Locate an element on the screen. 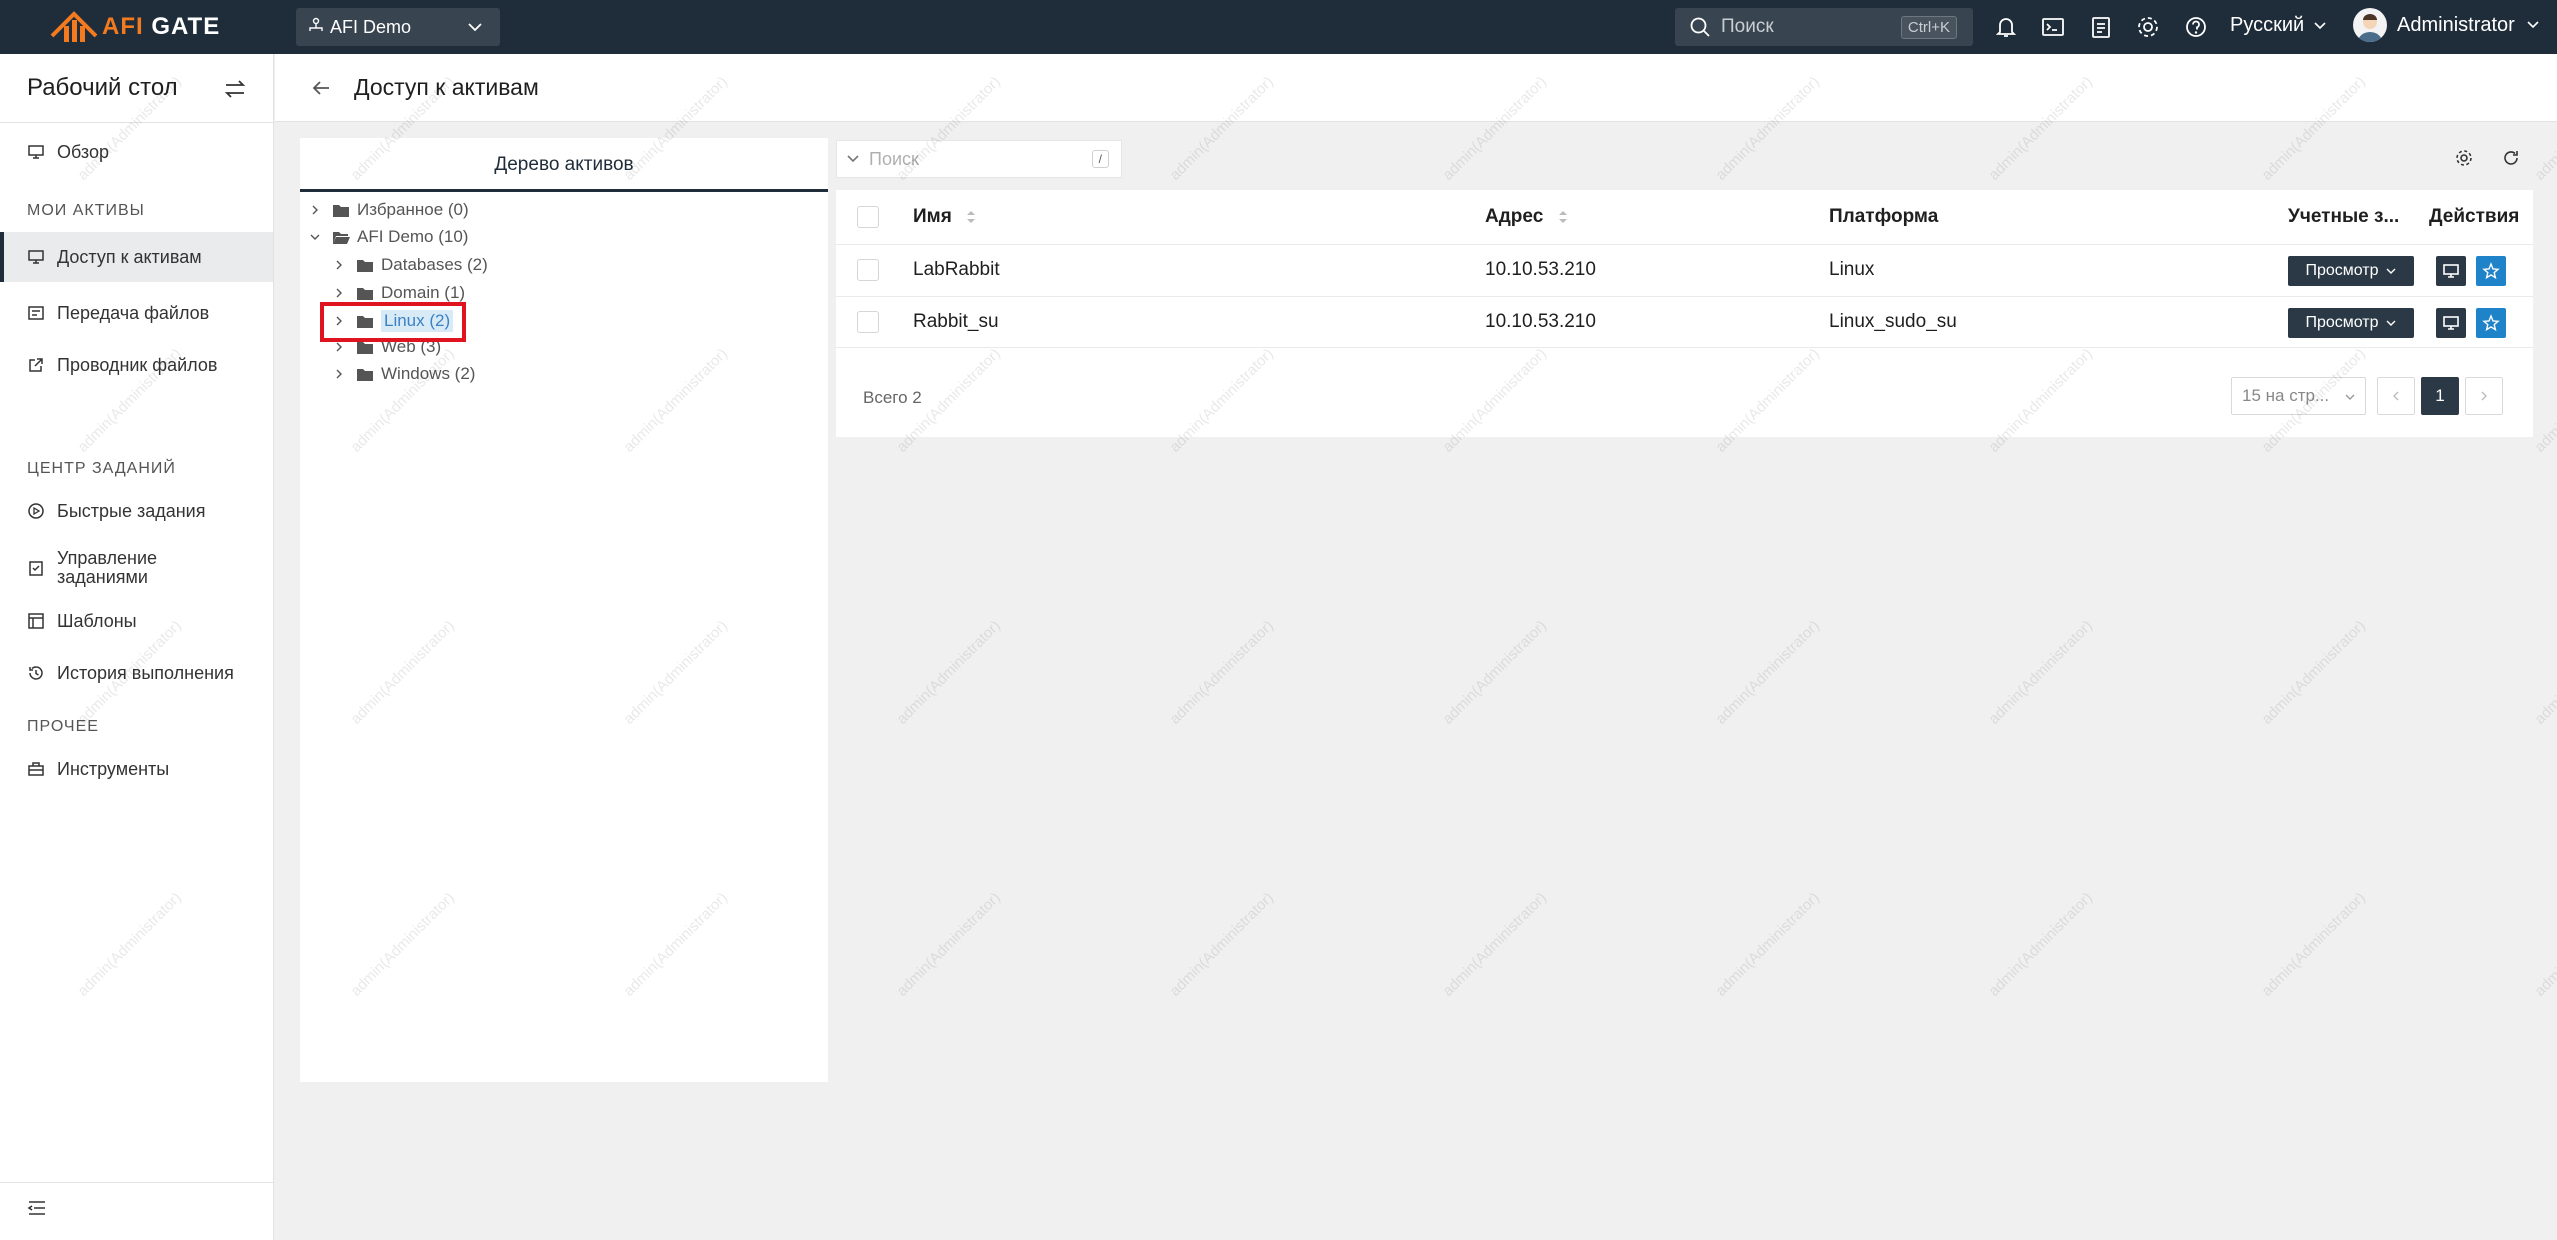 Image resolution: width=2557 pixels, height=1240 pixels. sidebar-item-history: История выполнения is located at coordinates (136, 673).